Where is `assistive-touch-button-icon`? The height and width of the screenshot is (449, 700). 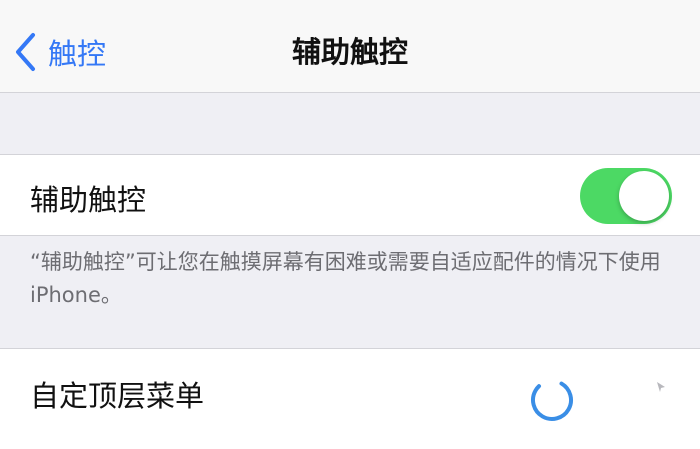
assistive-touch-button-icon is located at coordinates (552, 400).